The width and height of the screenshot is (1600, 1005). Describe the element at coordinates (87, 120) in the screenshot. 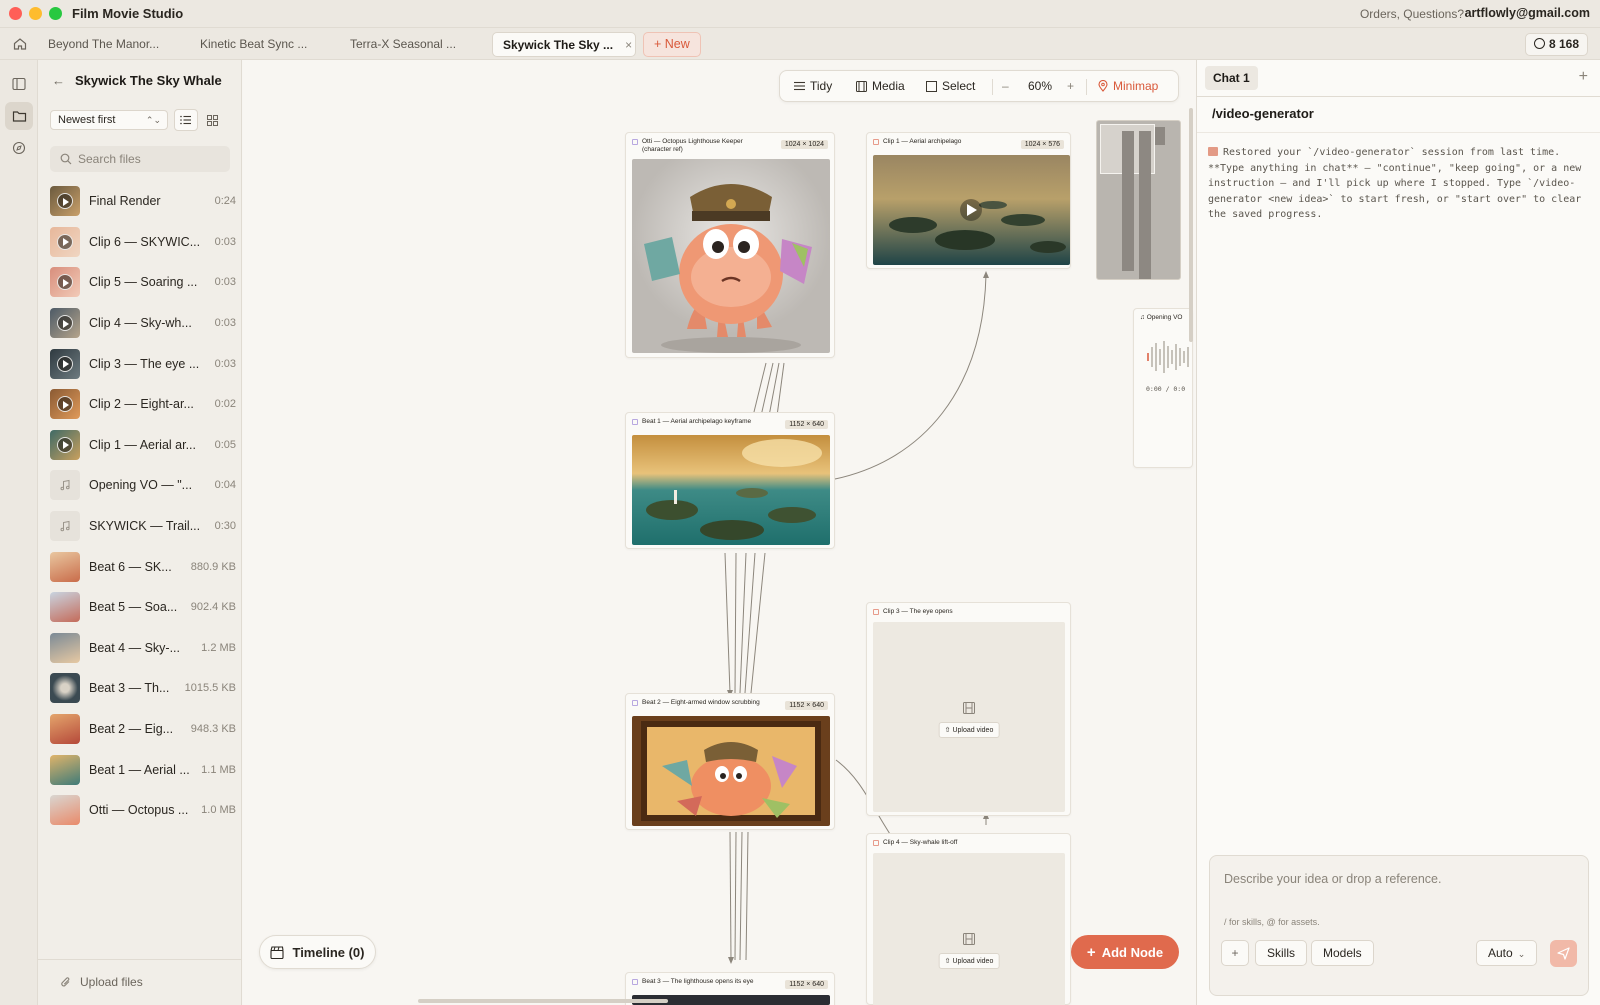

I see `sort-value: Newest first` at that location.